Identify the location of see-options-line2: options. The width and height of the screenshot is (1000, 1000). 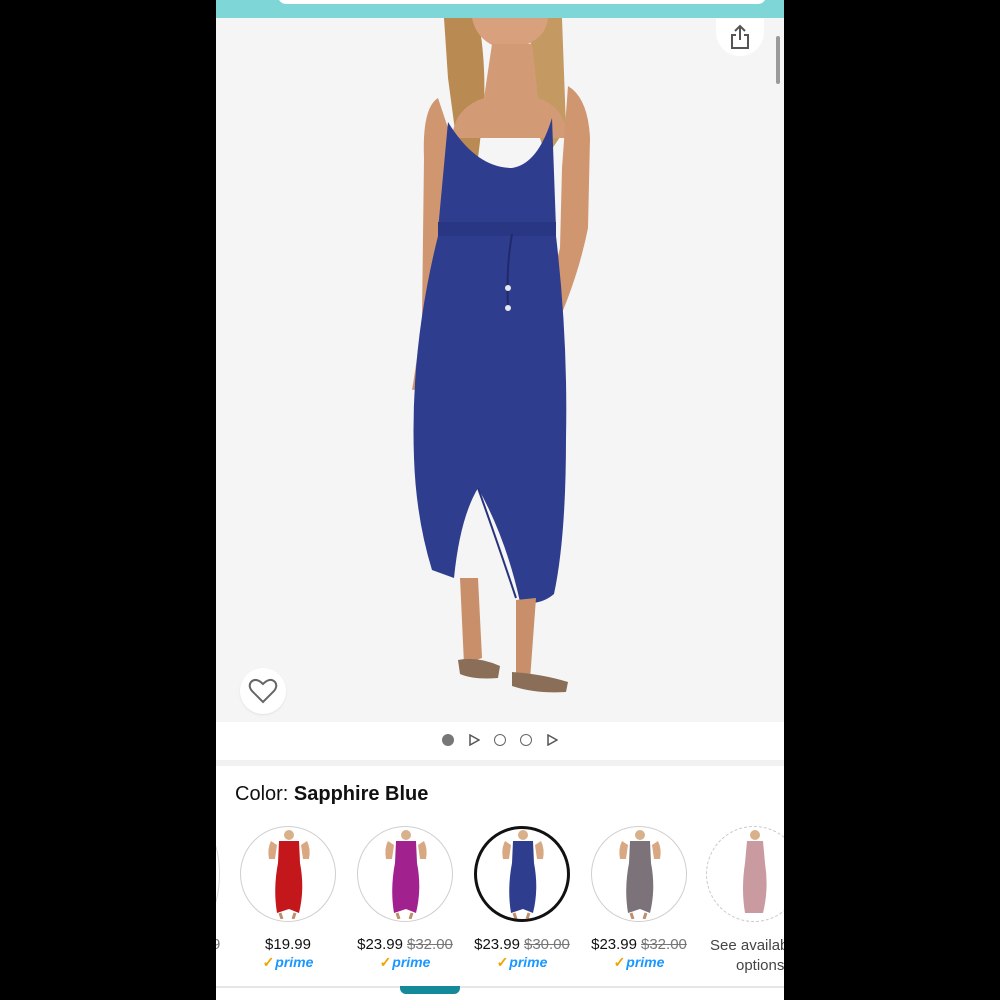
(760, 965).